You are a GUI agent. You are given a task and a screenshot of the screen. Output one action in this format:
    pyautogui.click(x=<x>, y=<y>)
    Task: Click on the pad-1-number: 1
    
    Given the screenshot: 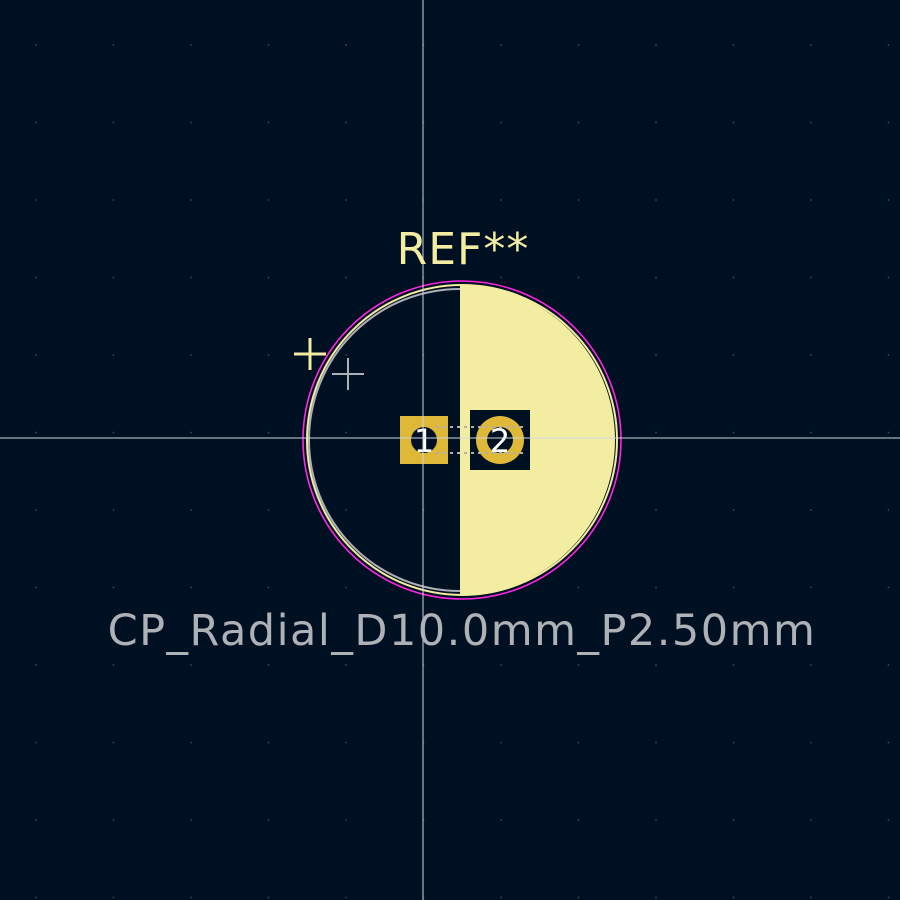 What is the action you would take?
    pyautogui.click(x=424, y=441)
    